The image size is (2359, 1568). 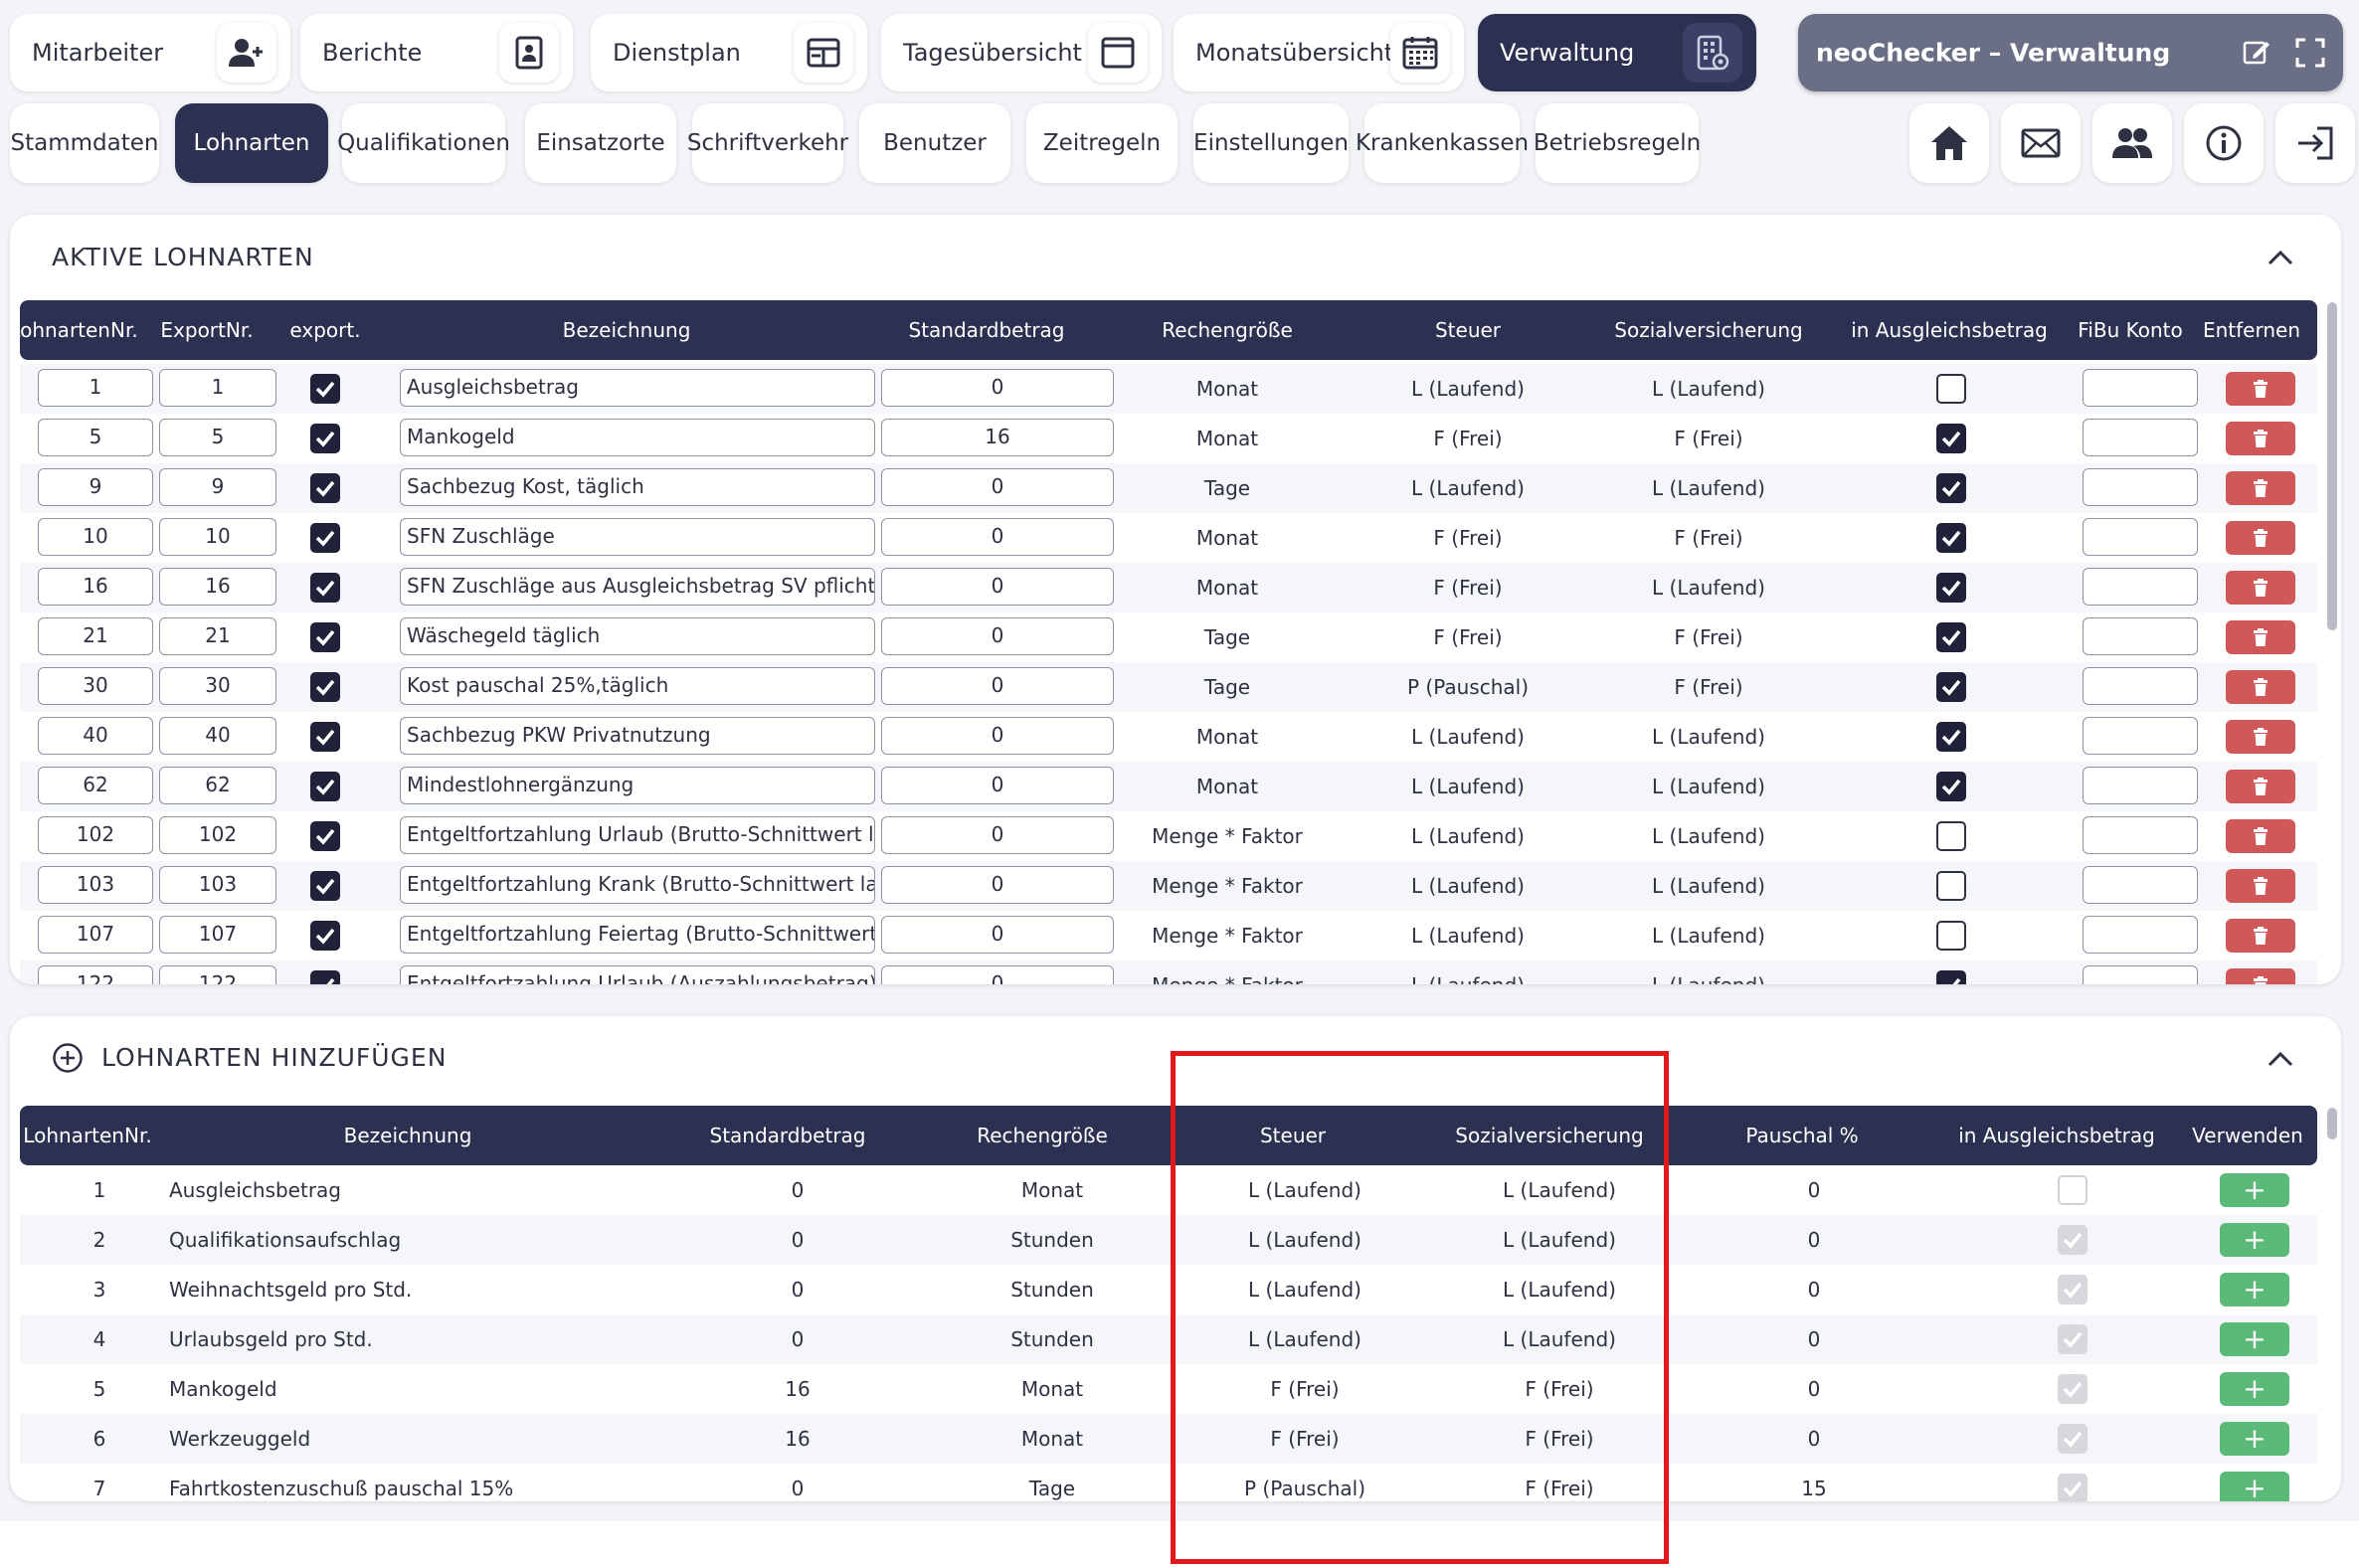 What do you see at coordinates (601, 143) in the screenshot?
I see `subnav-einsatzorte: Einsatzorte` at bounding box center [601, 143].